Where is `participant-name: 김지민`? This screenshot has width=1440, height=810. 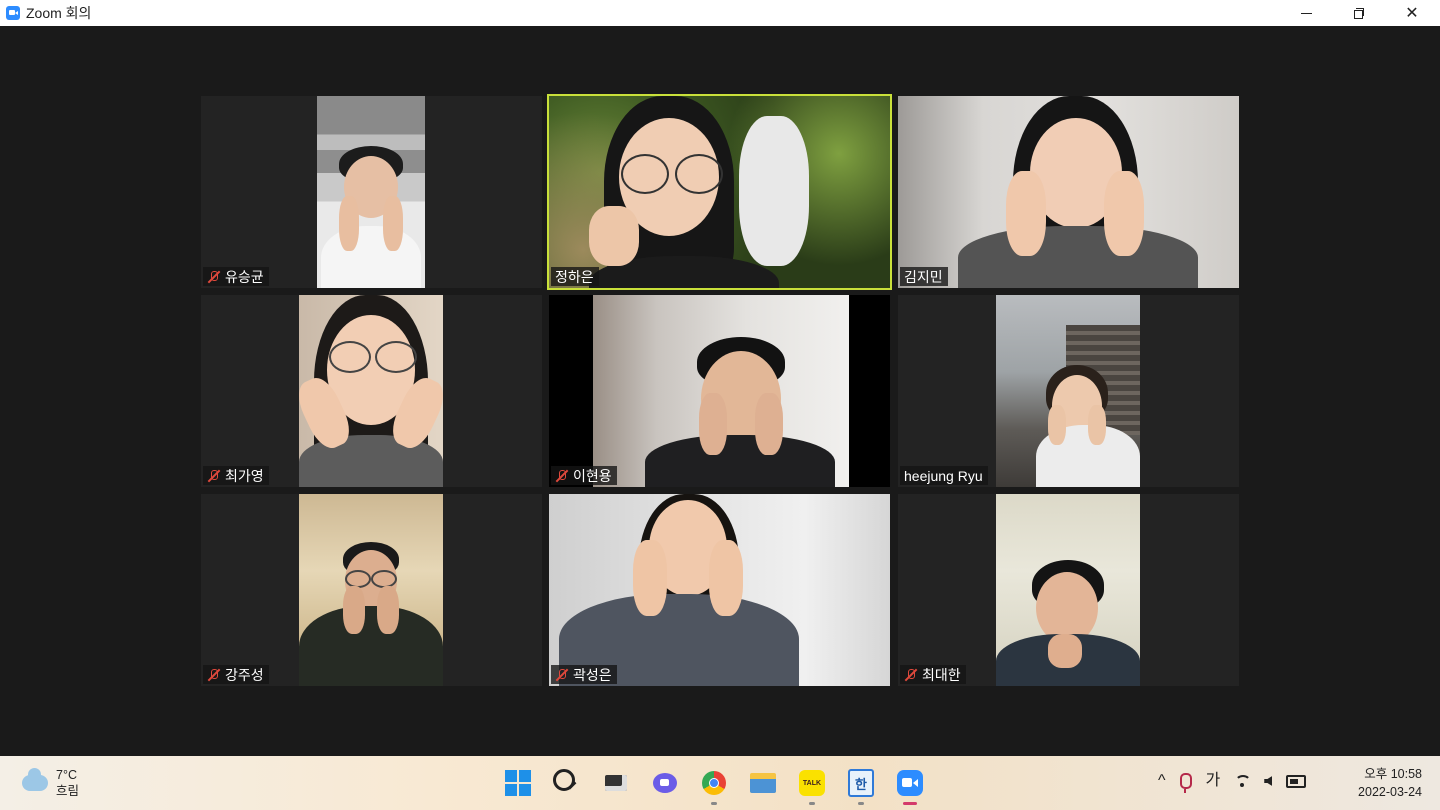
participant-name: 김지민 is located at coordinates (923, 276).